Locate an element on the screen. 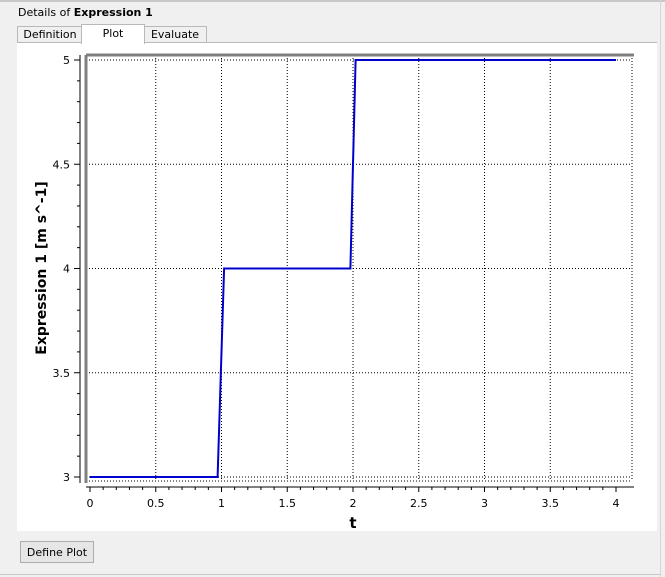  x-tick-label: 0 is located at coordinates (90, 503).